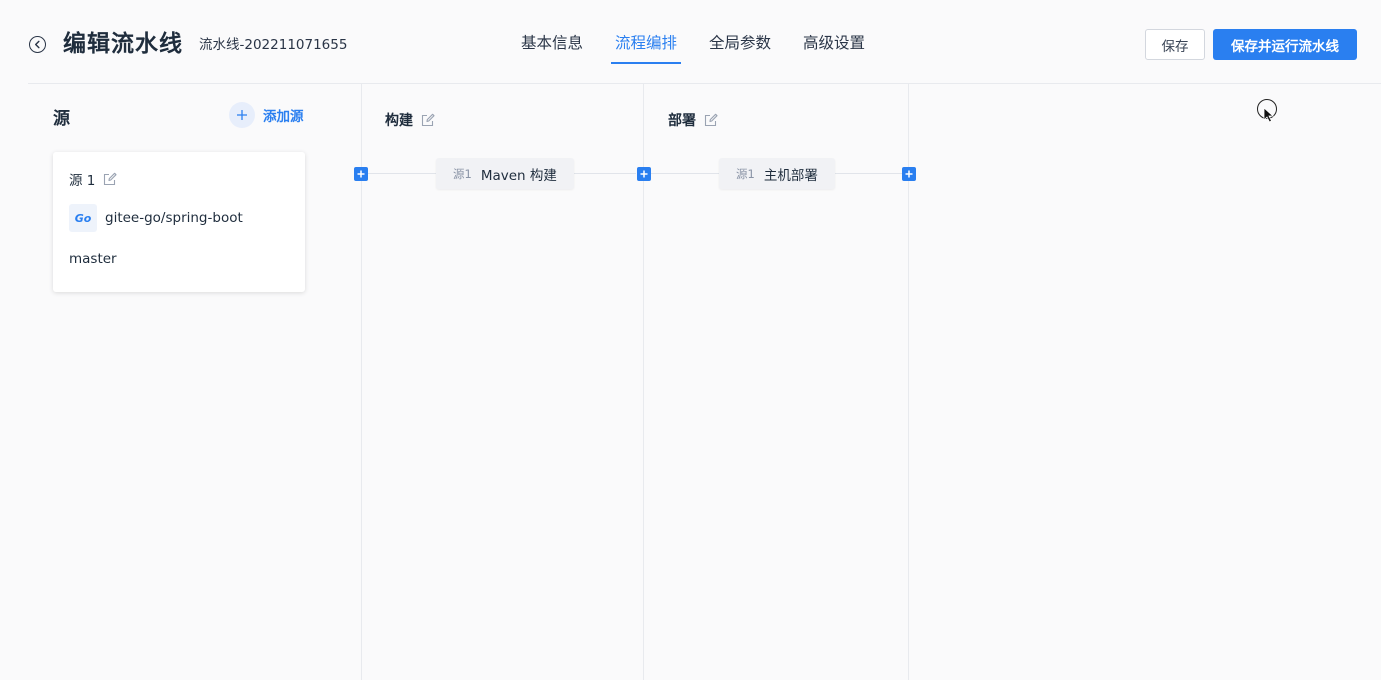  What do you see at coordinates (646, 42) in the screenshot?
I see `tab-flow-orchestration: 流程编排` at bounding box center [646, 42].